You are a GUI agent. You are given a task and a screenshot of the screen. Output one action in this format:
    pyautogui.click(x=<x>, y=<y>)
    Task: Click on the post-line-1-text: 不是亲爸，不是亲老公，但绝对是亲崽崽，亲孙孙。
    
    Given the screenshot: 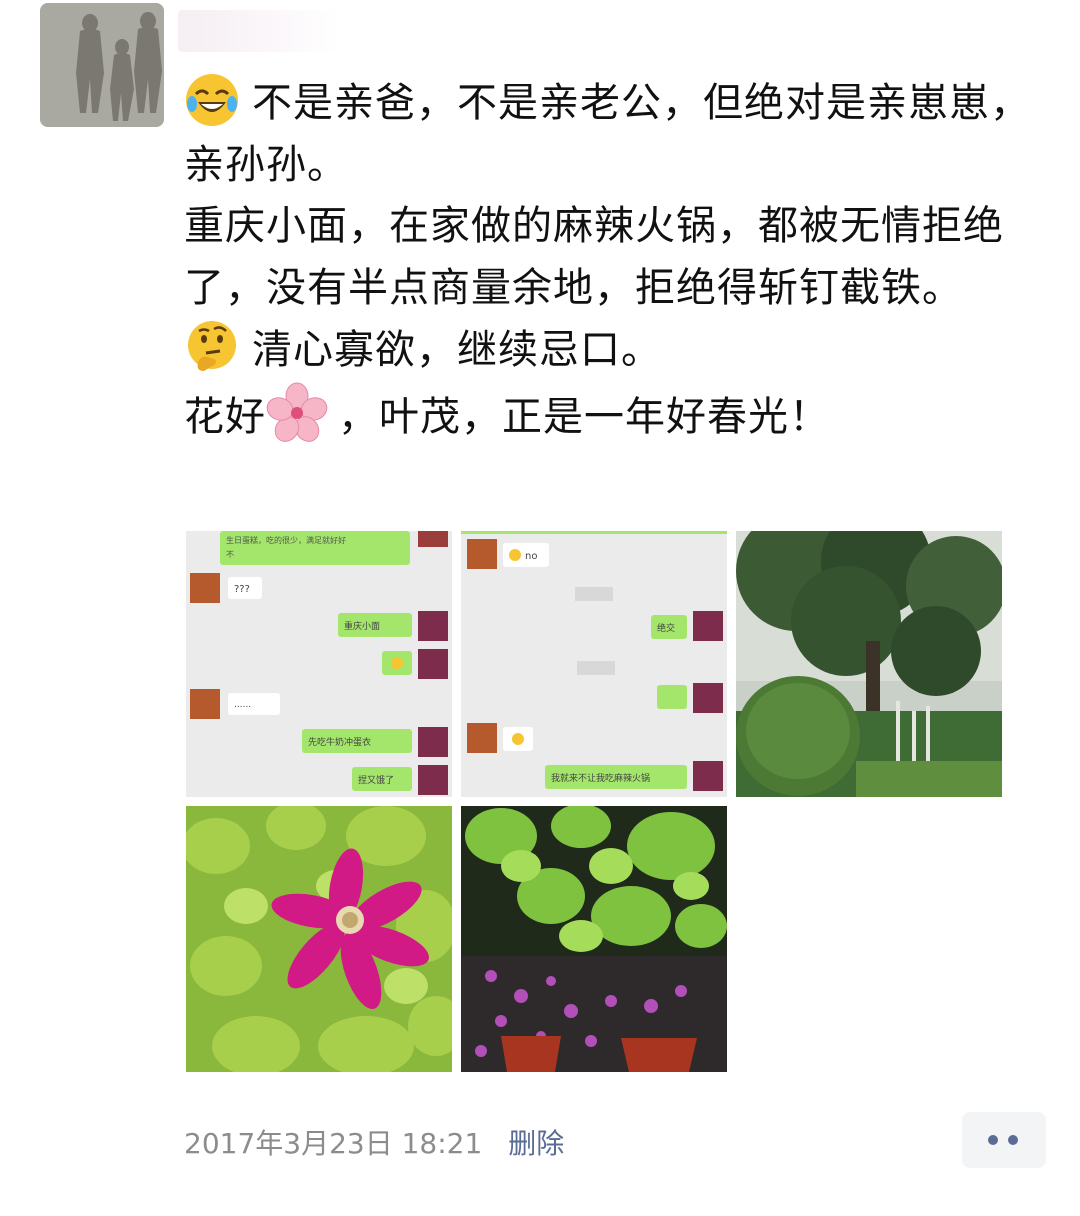 What is the action you would take?
    pyautogui.click(x=607, y=134)
    